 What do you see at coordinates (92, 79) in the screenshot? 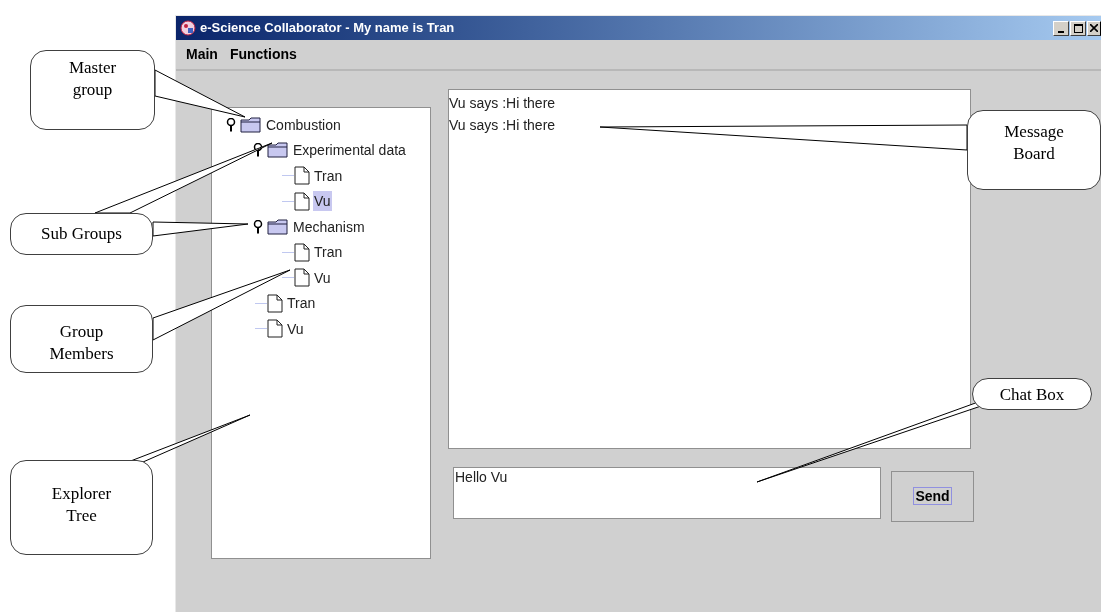
I see `callout-label: Master group` at bounding box center [92, 79].